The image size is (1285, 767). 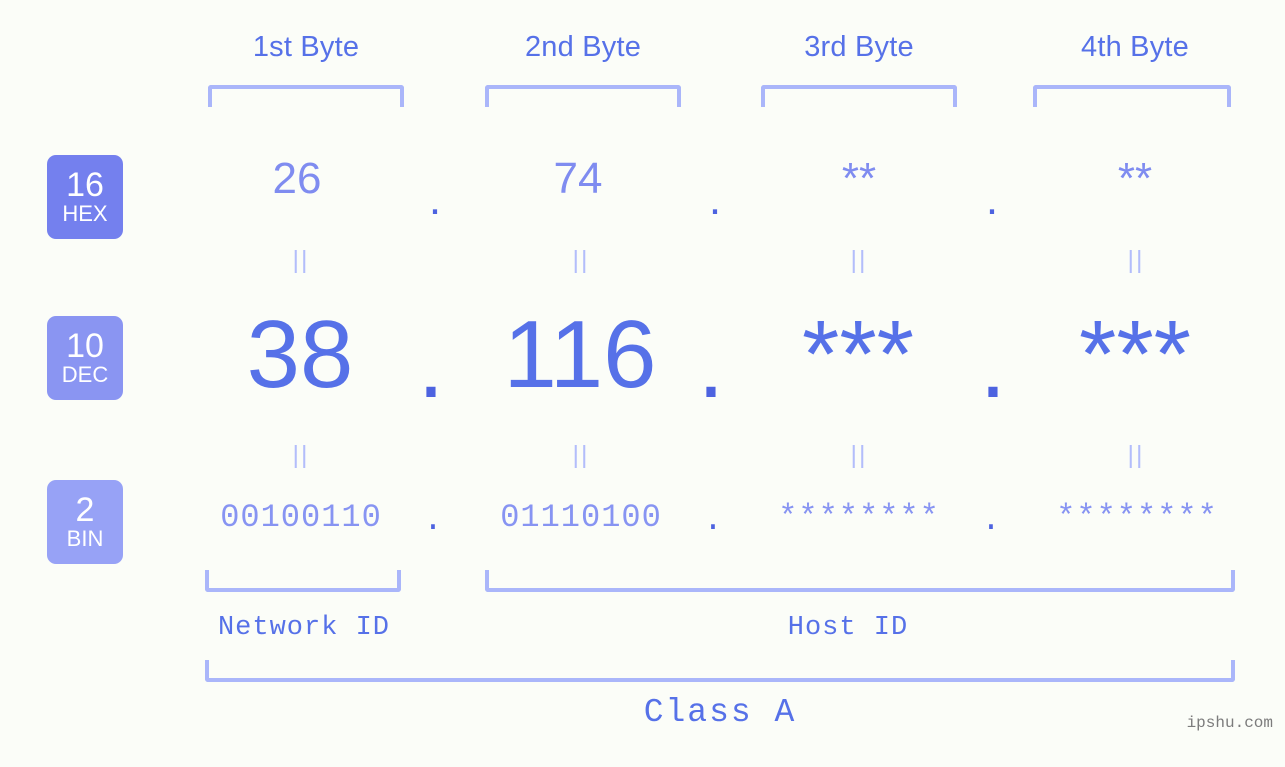 What do you see at coordinates (578, 178) in the screenshot?
I see `hex-octet-2: 74` at bounding box center [578, 178].